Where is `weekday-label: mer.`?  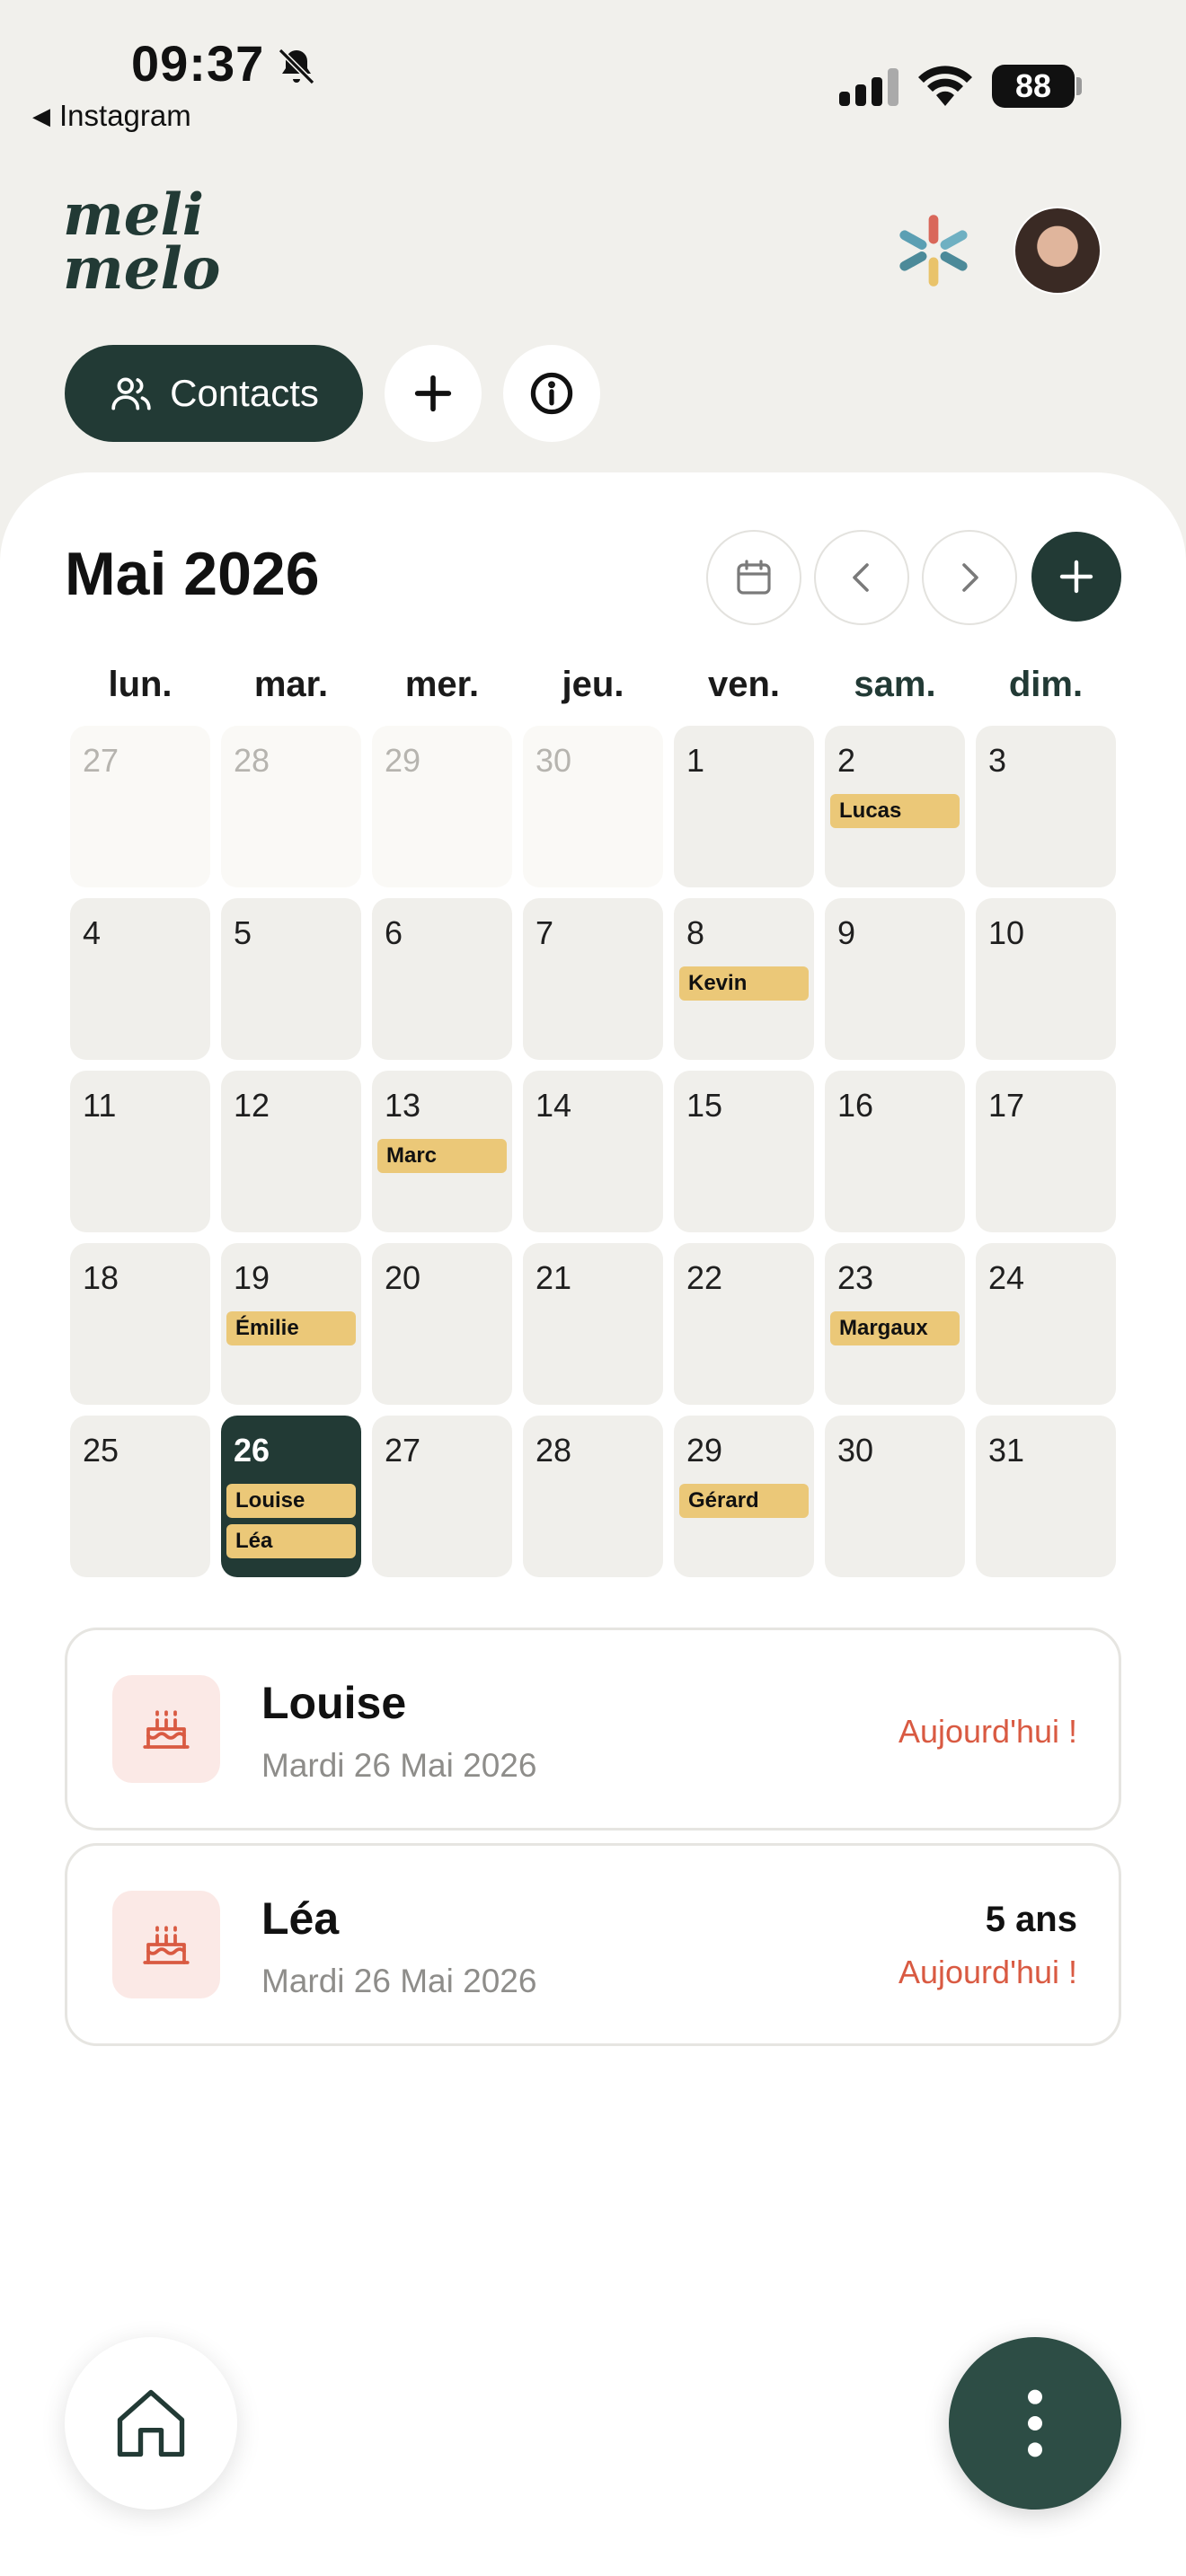 weekday-label: mer. is located at coordinates (442, 684).